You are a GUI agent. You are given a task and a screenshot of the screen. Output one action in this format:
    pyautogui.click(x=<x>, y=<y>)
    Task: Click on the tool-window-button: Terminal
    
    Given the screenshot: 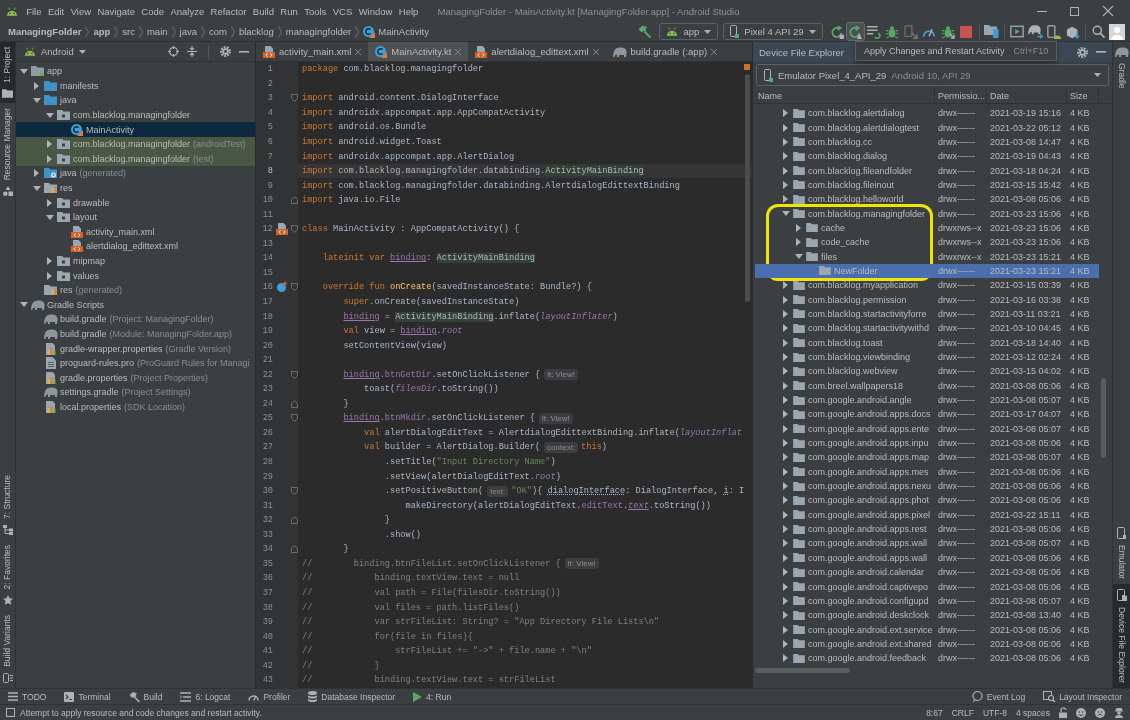 What is the action you would take?
    pyautogui.click(x=87, y=696)
    